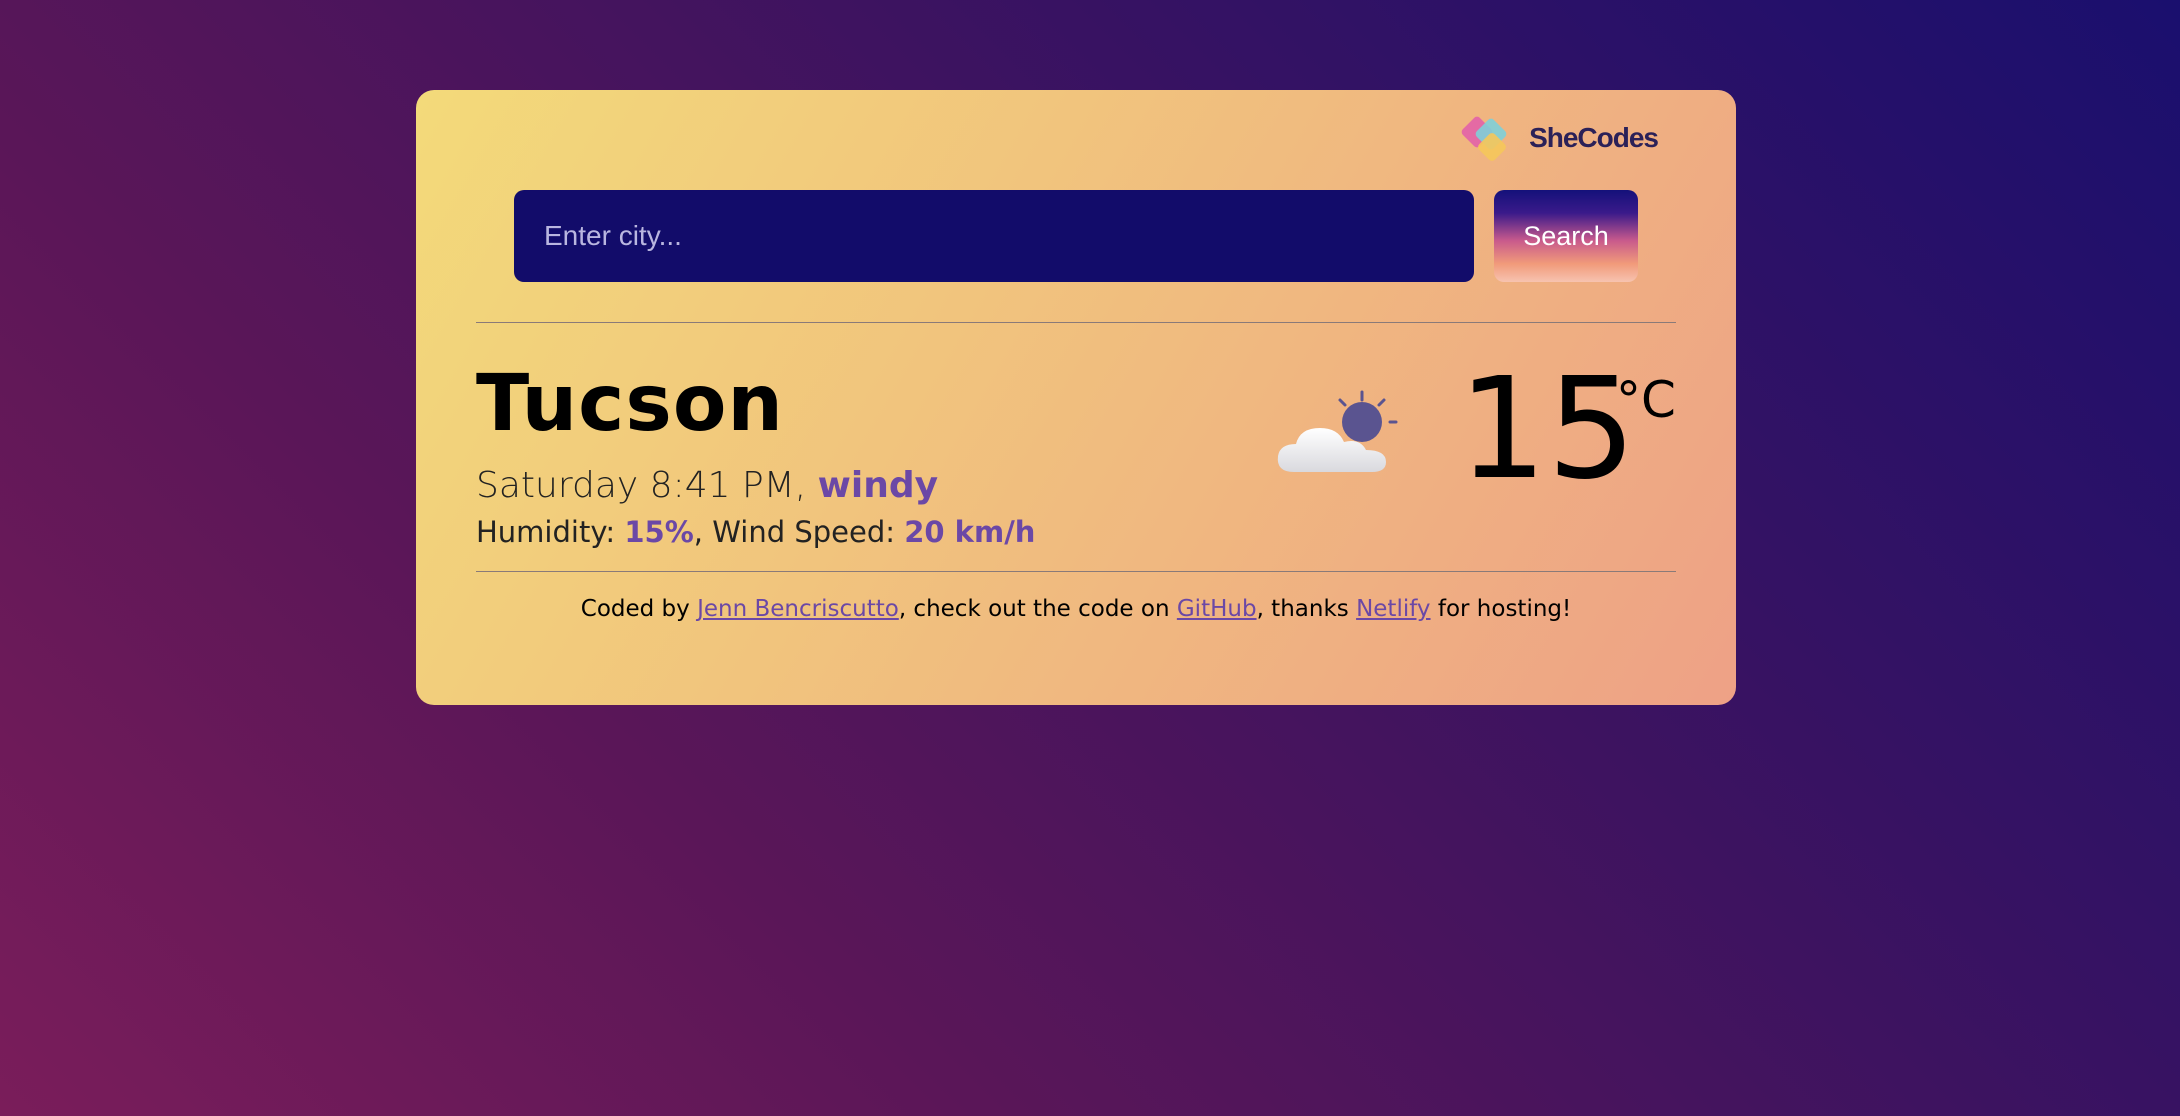  What do you see at coordinates (1484, 138) in the screenshot?
I see `shecodes-logo-icon` at bounding box center [1484, 138].